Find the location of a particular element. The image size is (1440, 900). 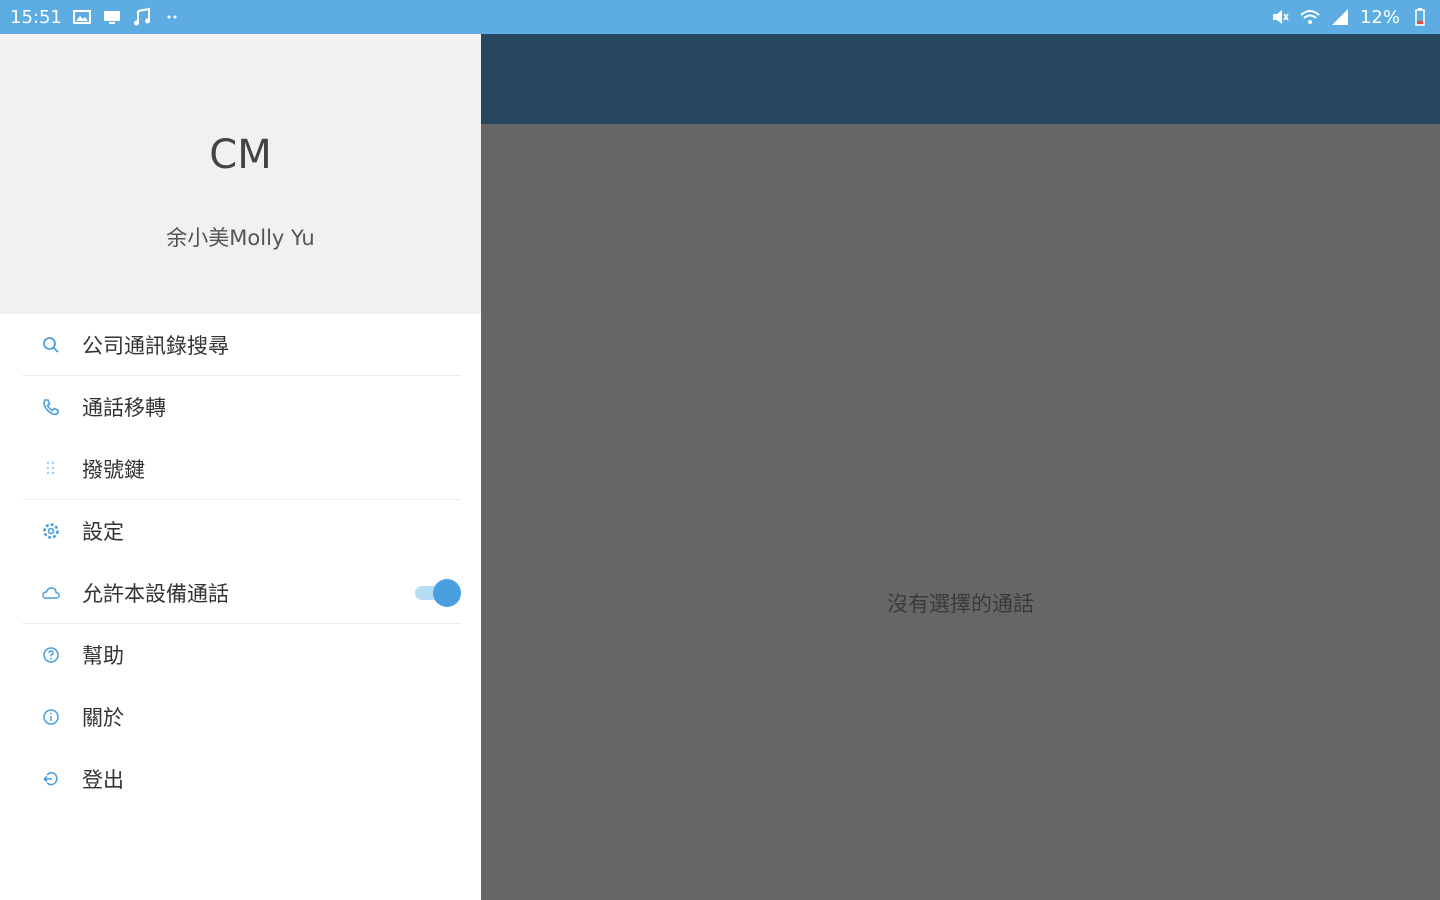

mute-icon is located at coordinates (1280, 17).